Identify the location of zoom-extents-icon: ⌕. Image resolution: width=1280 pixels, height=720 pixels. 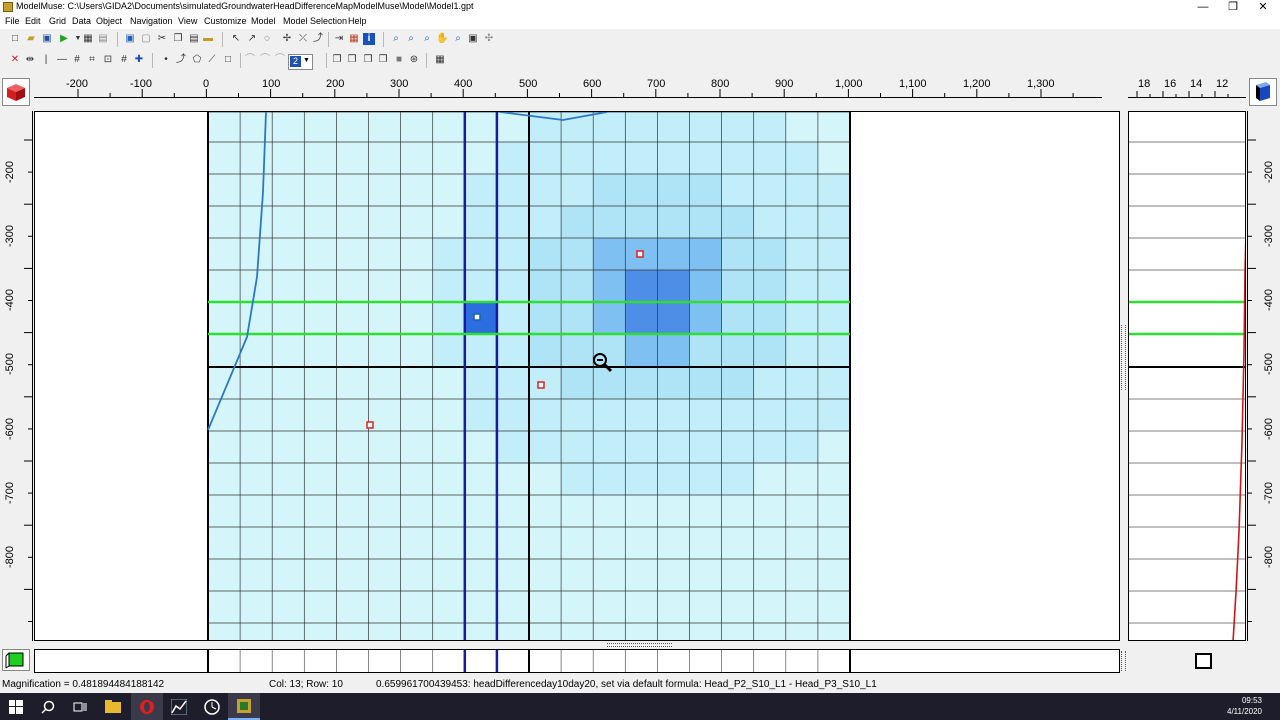
(458, 39).